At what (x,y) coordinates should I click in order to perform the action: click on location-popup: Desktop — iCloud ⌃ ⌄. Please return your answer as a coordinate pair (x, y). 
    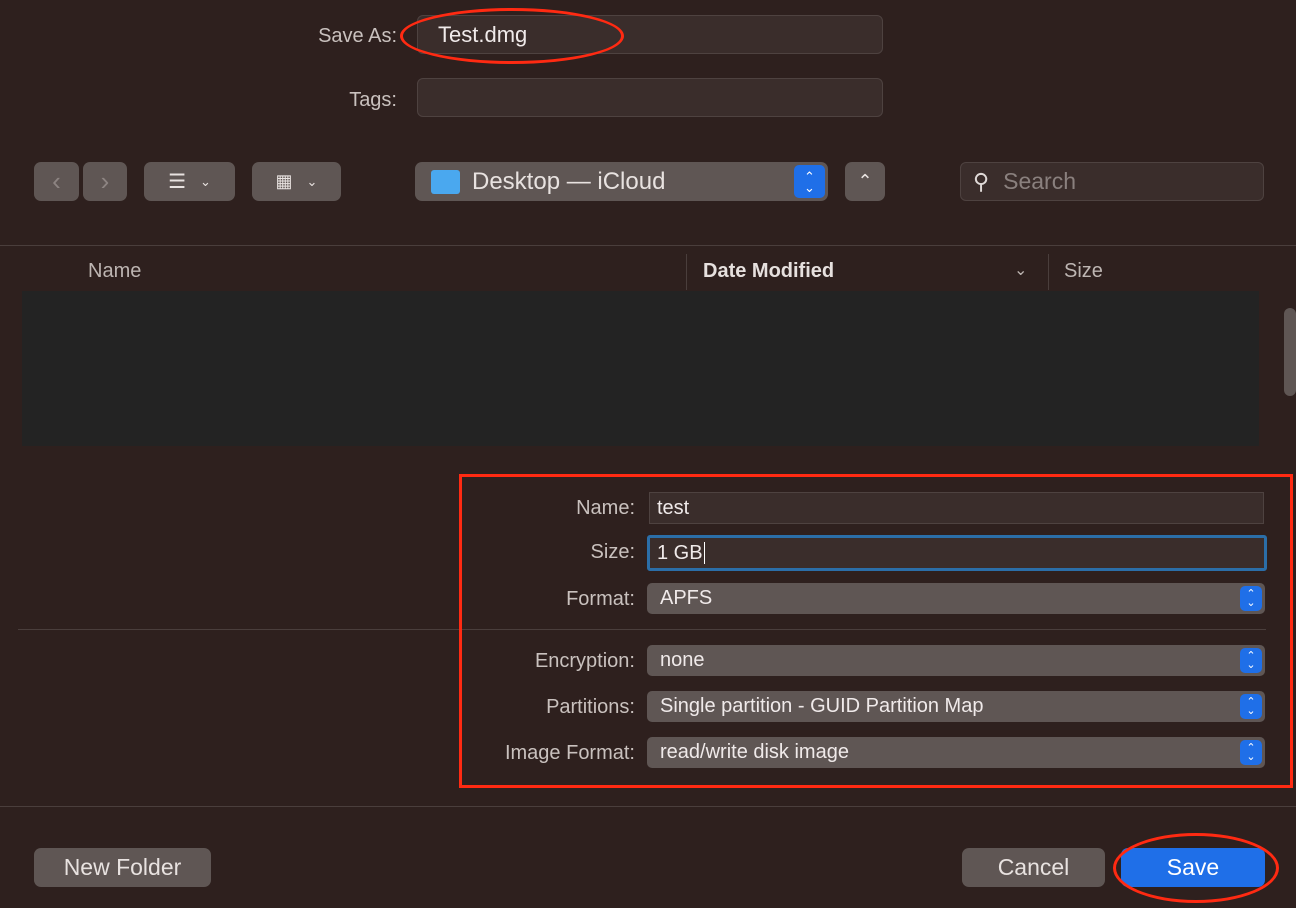
    Looking at the image, I should click on (621, 181).